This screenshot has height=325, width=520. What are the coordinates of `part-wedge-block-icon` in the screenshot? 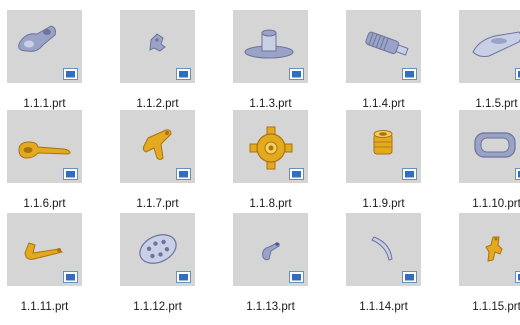 It's located at (496, 44).